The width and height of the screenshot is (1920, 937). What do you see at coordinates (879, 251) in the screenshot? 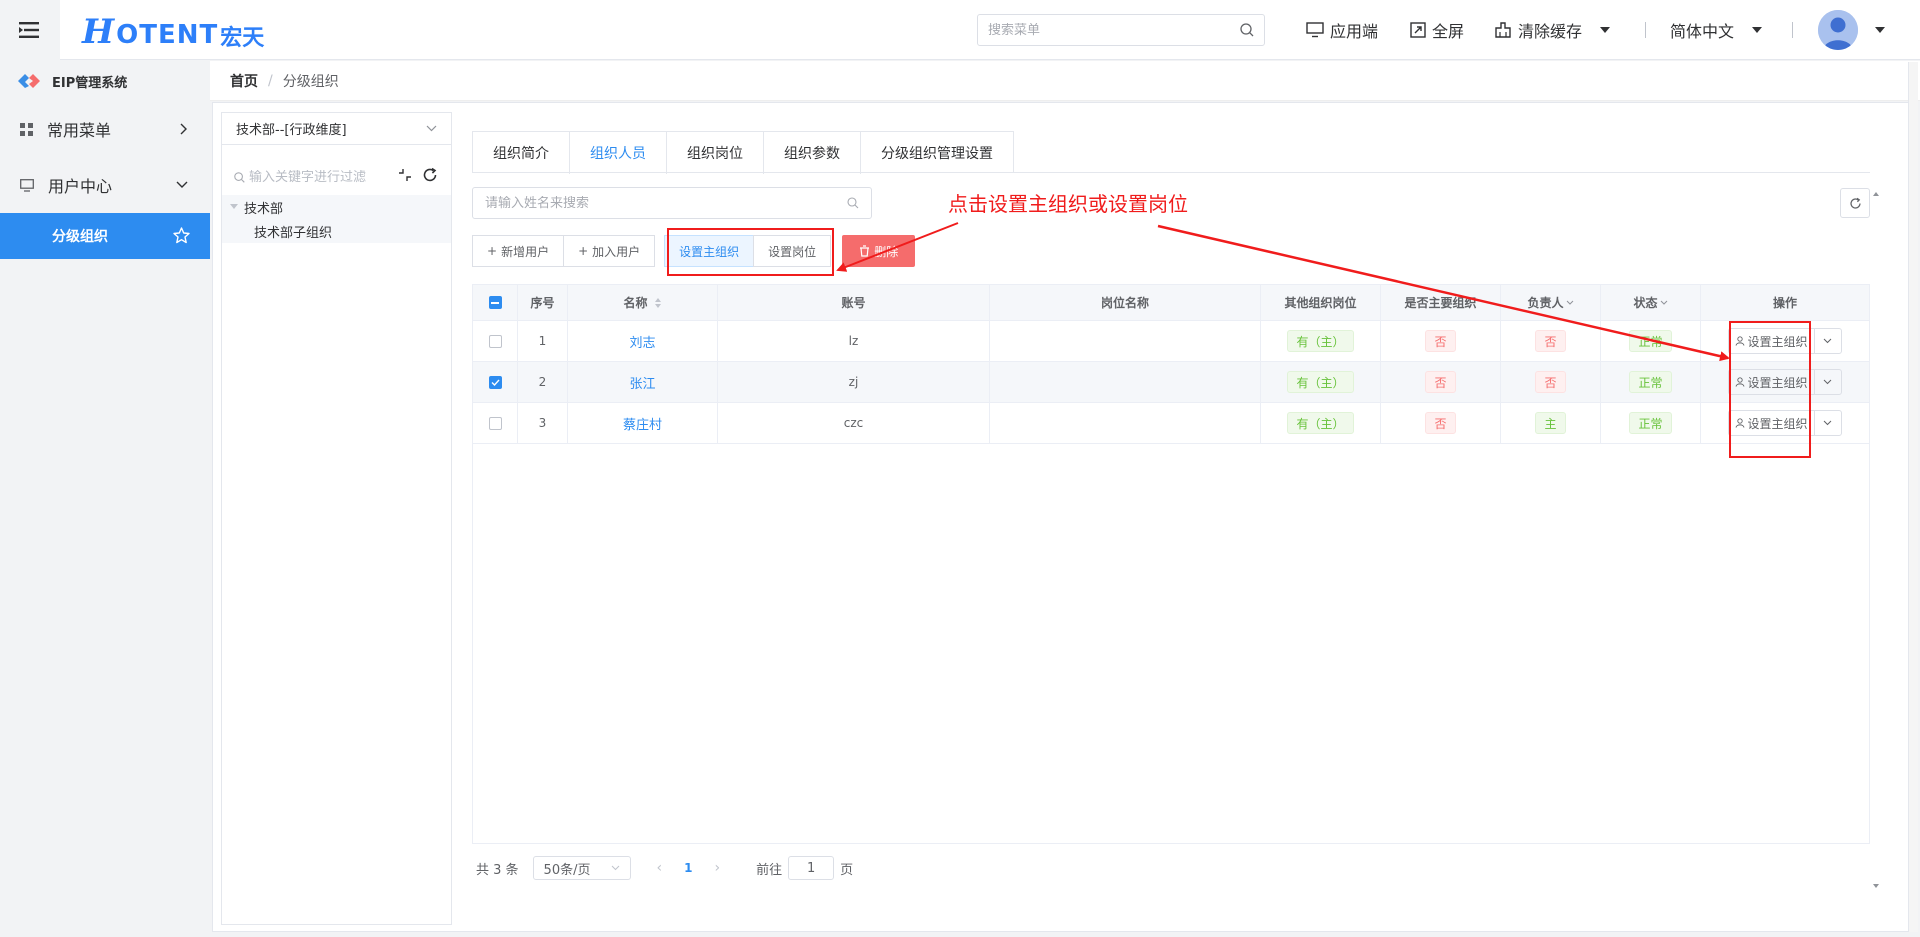
I see `delete-button: 删除` at bounding box center [879, 251].